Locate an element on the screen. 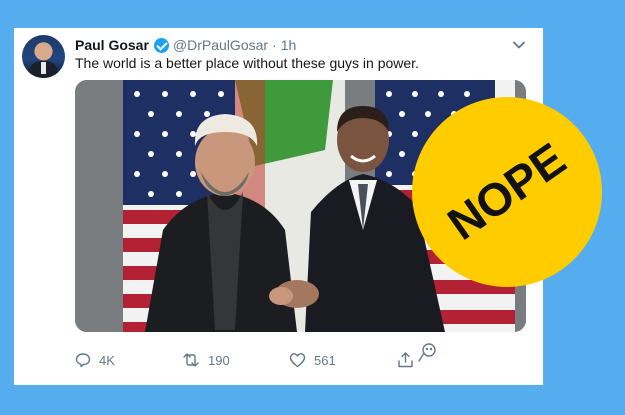 This screenshot has width=625, height=415. pin-icon is located at coordinates (427, 352).